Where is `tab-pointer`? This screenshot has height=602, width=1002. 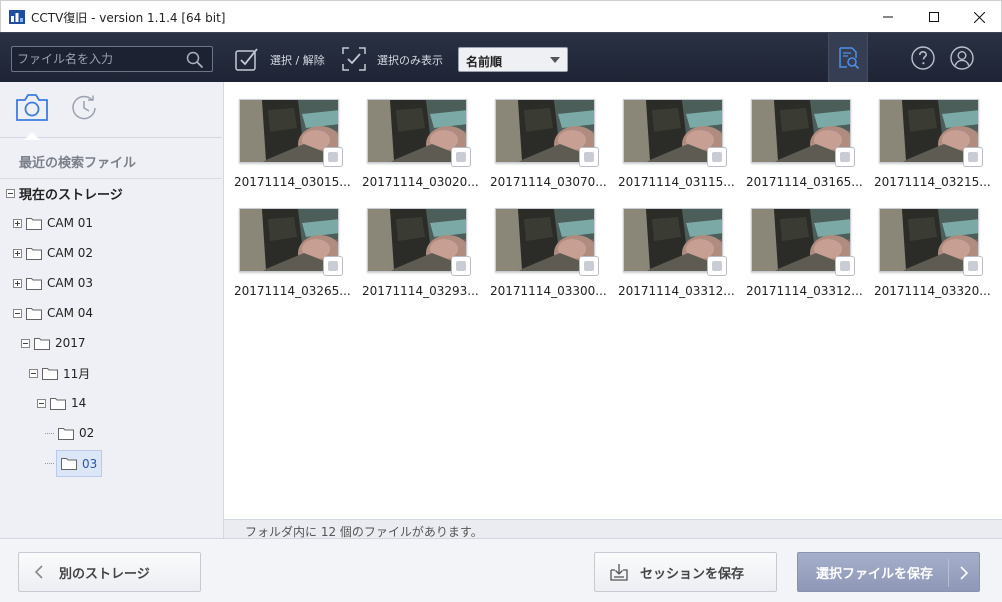
tab-pointer is located at coordinates (32, 136).